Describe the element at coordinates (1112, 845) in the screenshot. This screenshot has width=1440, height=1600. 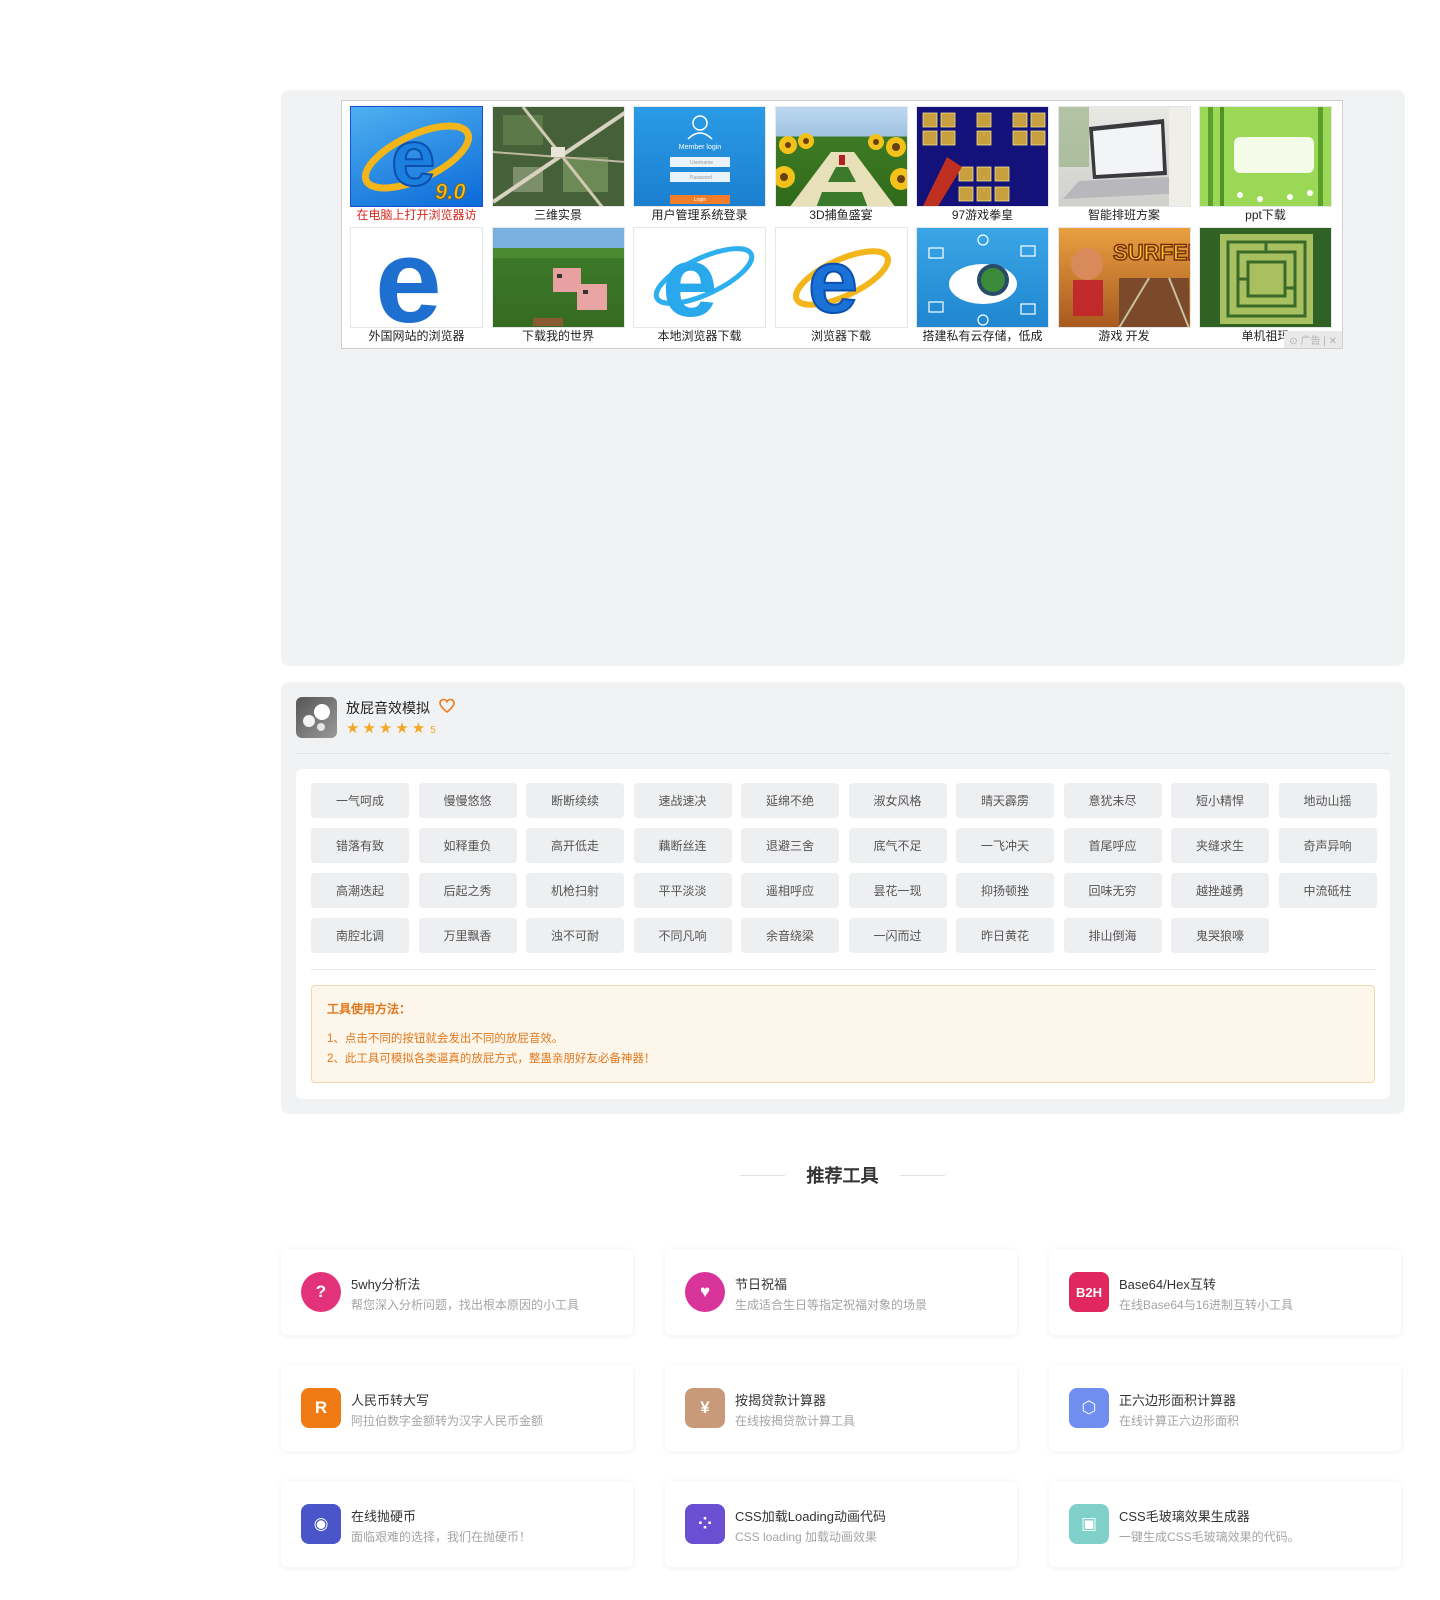
I see `effect-button: 首尾呼应` at that location.